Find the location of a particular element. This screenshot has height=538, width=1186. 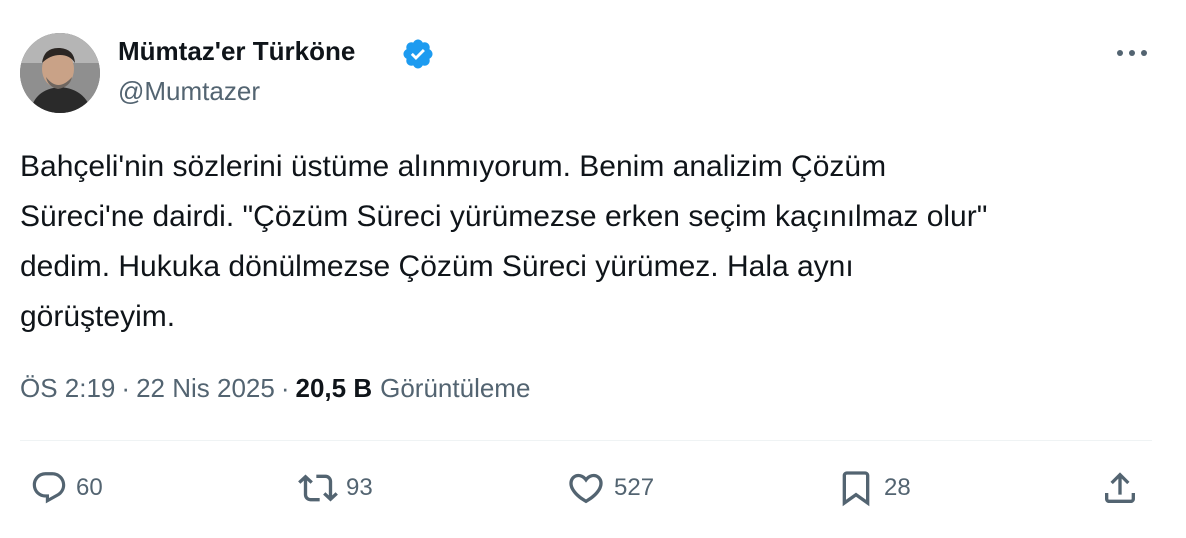

share-button is located at coordinates (1120, 488).